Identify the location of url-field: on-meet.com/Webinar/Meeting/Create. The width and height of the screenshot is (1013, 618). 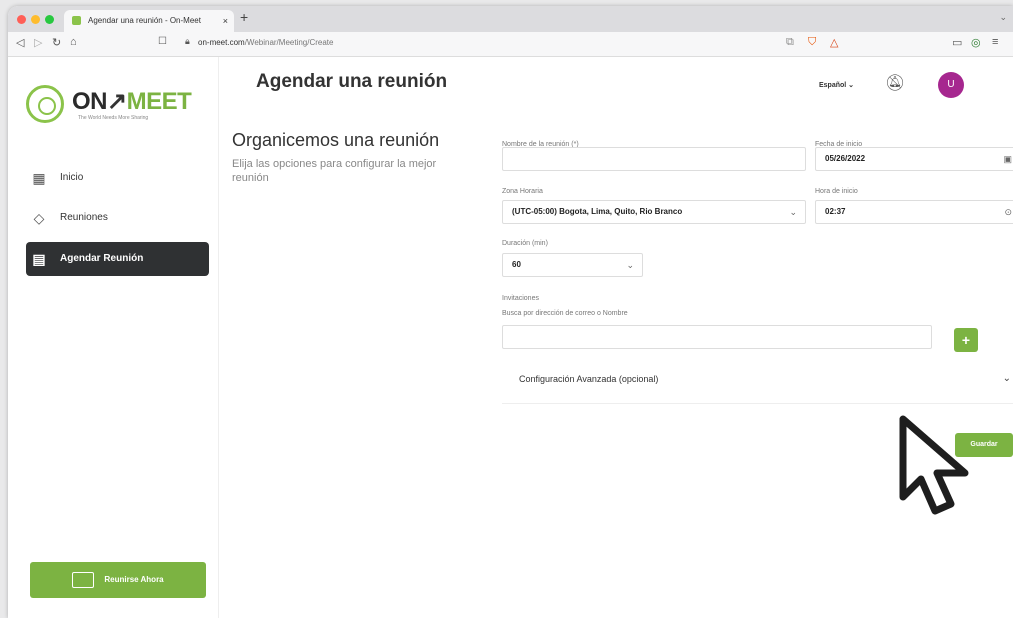
(265, 42).